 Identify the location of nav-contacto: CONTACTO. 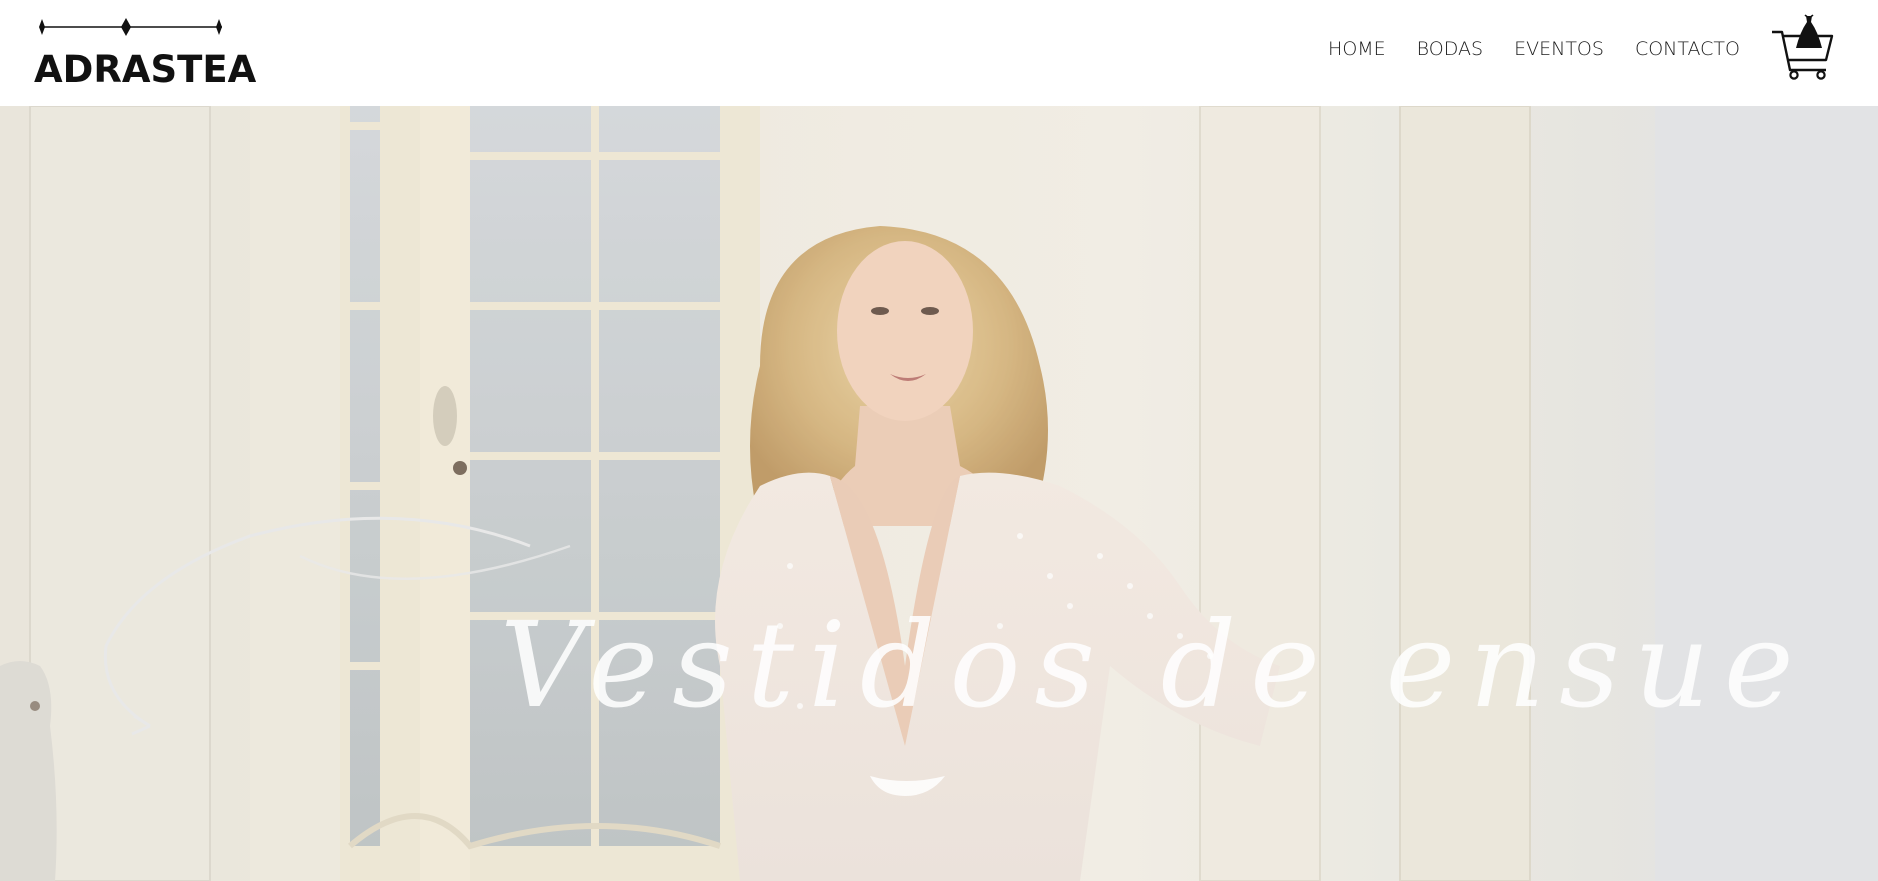
(1687, 49).